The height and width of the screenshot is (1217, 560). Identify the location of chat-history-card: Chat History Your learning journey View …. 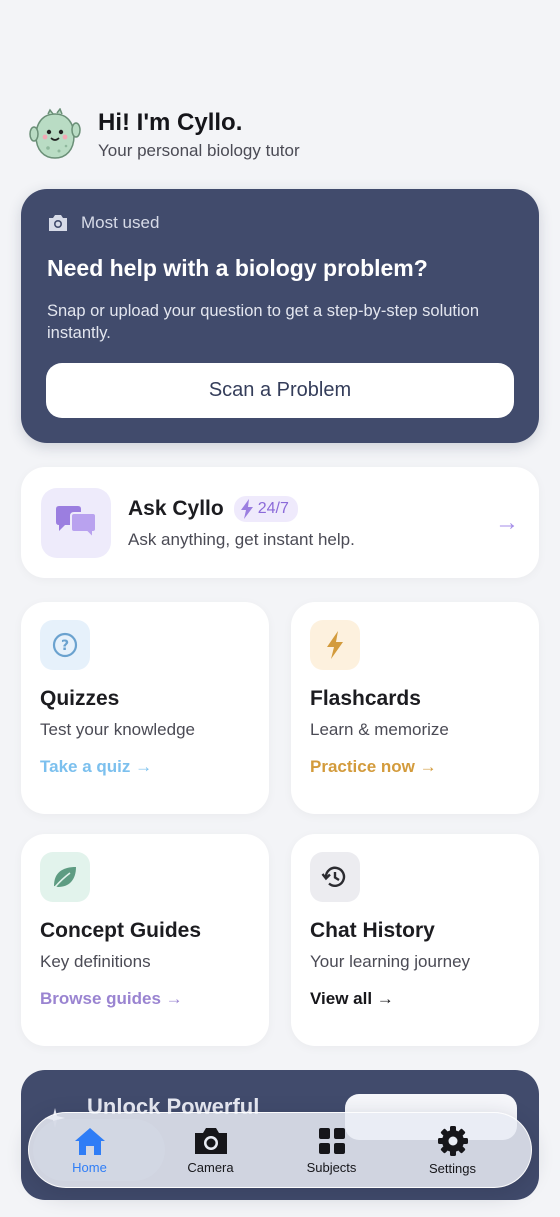
(415, 940).